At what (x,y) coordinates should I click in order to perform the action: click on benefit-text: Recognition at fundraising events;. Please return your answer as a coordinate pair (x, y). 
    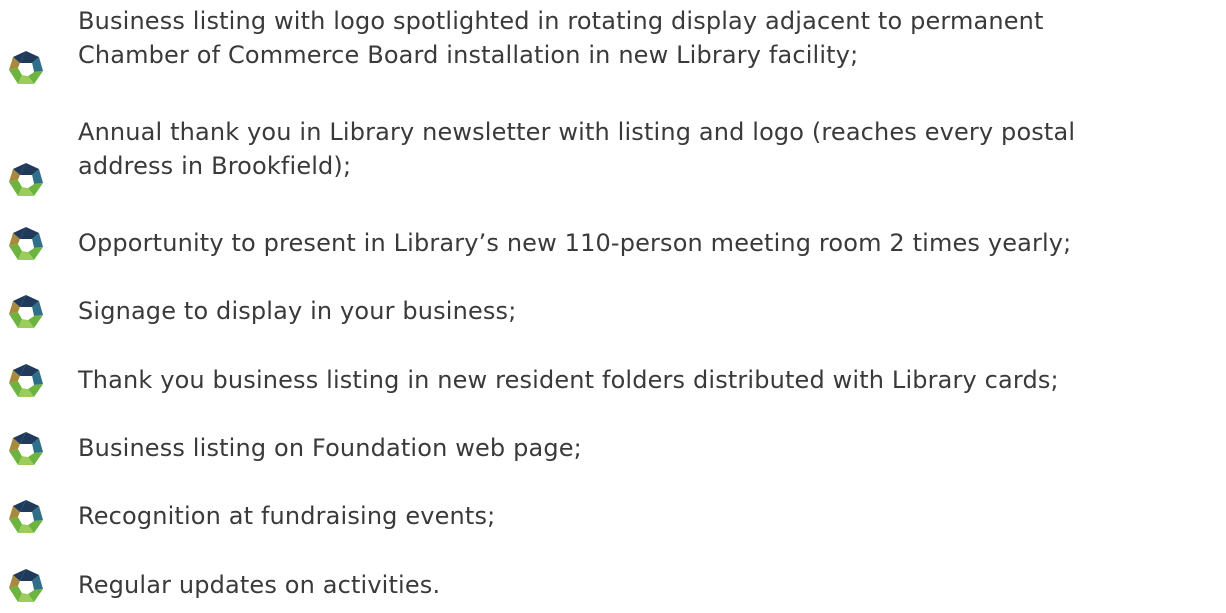
    Looking at the image, I should click on (286, 516).